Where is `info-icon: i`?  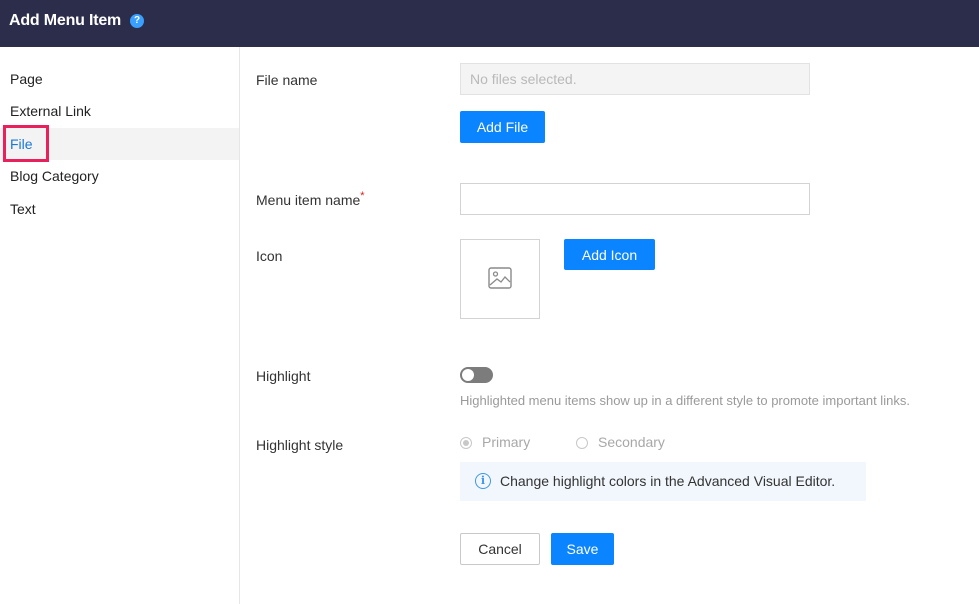
info-icon: i is located at coordinates (483, 481).